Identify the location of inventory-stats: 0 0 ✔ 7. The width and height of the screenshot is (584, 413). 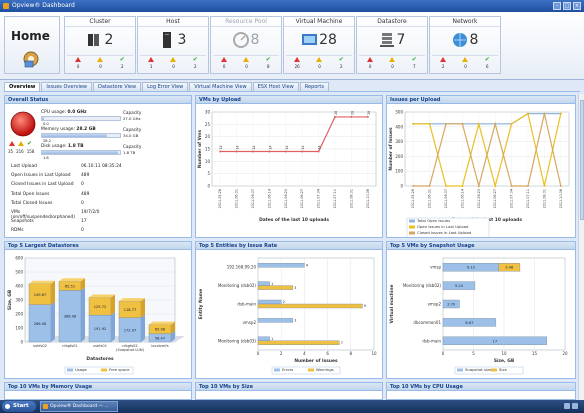
(392, 63).